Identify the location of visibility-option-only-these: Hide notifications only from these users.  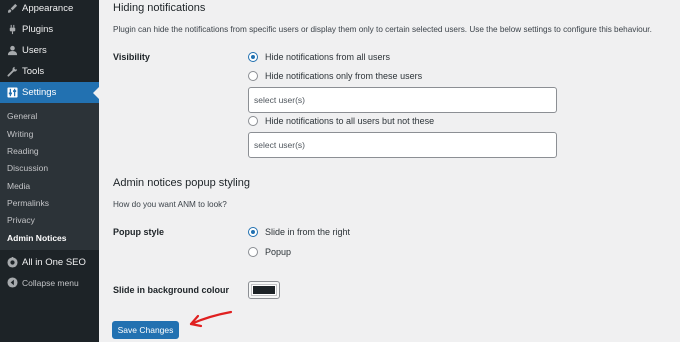
(335, 76).